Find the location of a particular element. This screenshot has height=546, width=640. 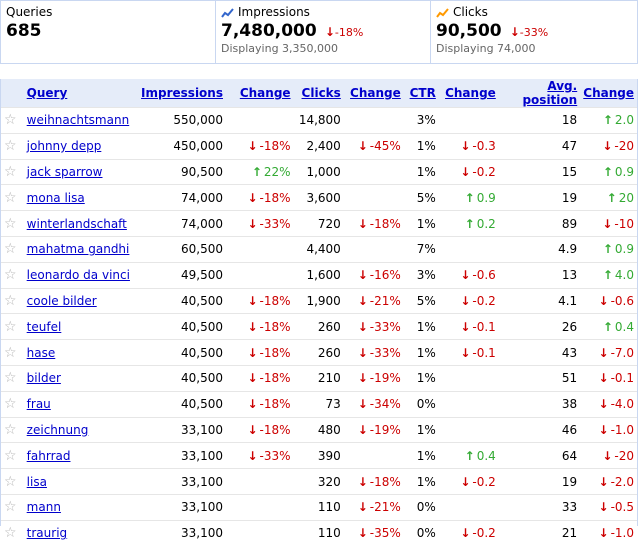

query-link: jack sparrow is located at coordinates (65, 172).